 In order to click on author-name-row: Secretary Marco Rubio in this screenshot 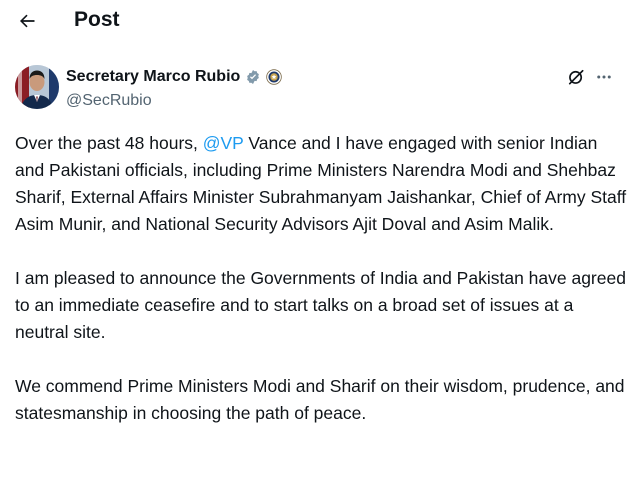, I will do `click(174, 77)`.